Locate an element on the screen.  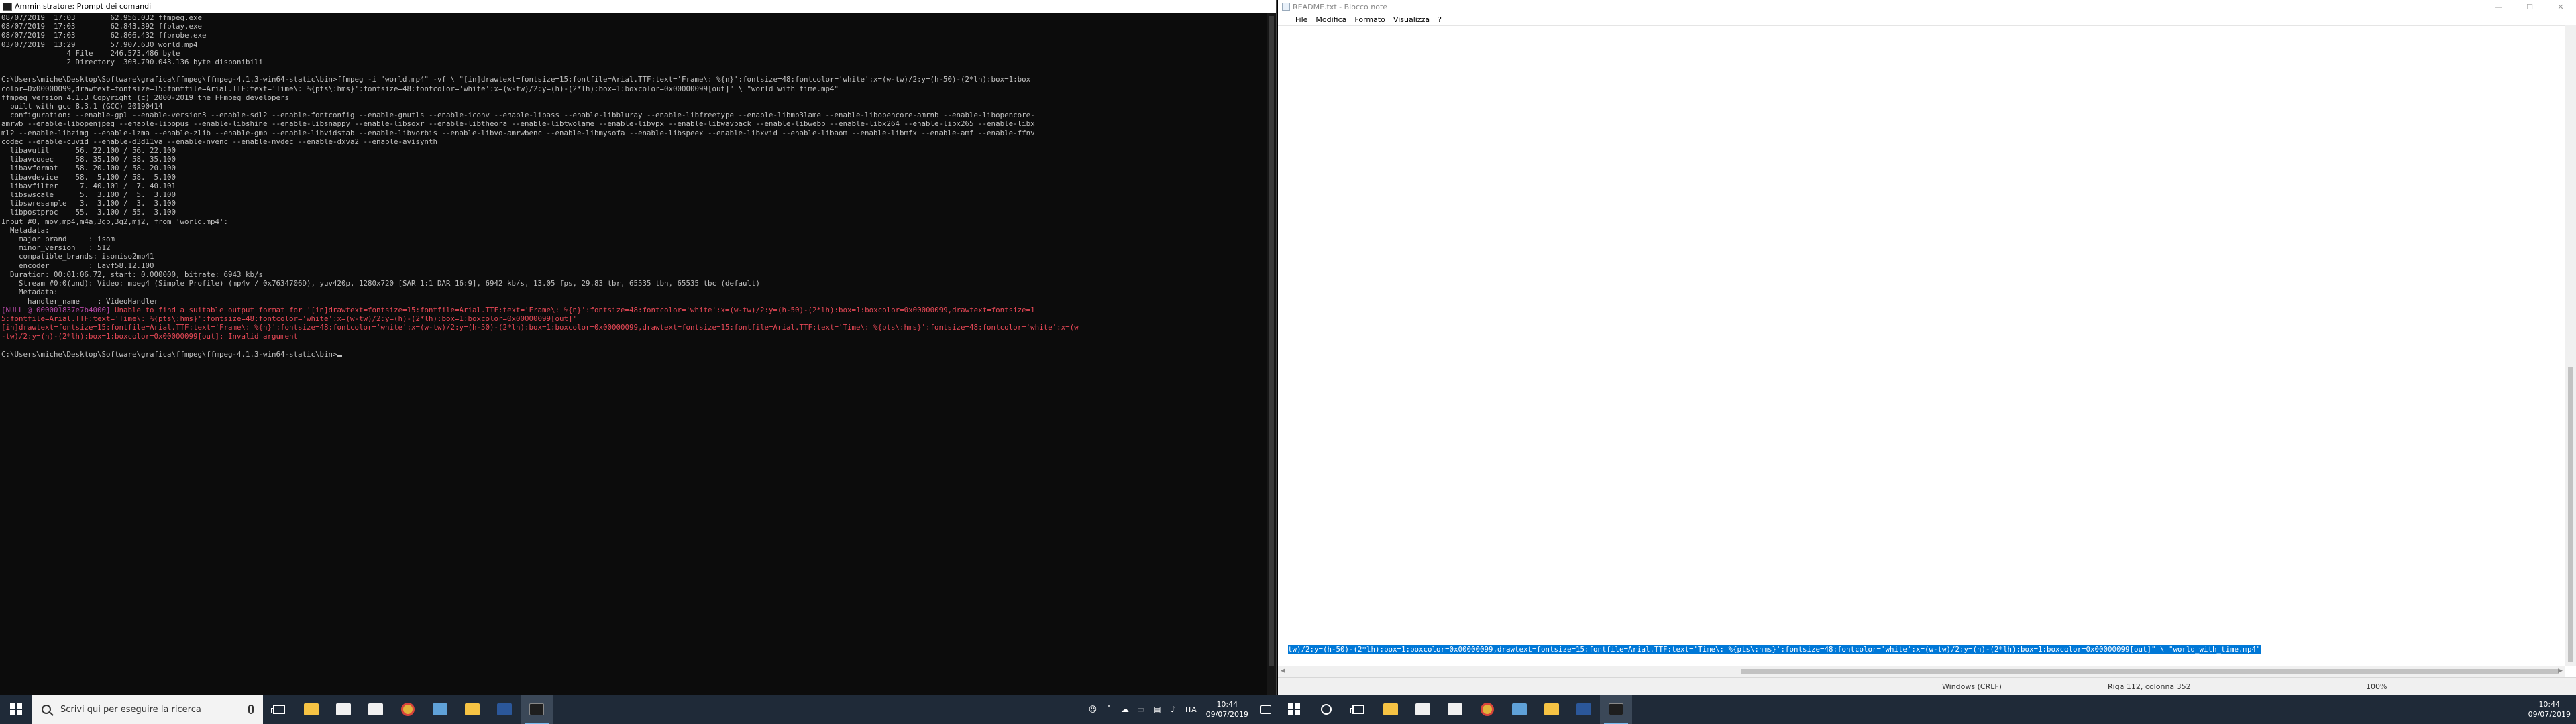
folder-icon is located at coordinates (472, 709).